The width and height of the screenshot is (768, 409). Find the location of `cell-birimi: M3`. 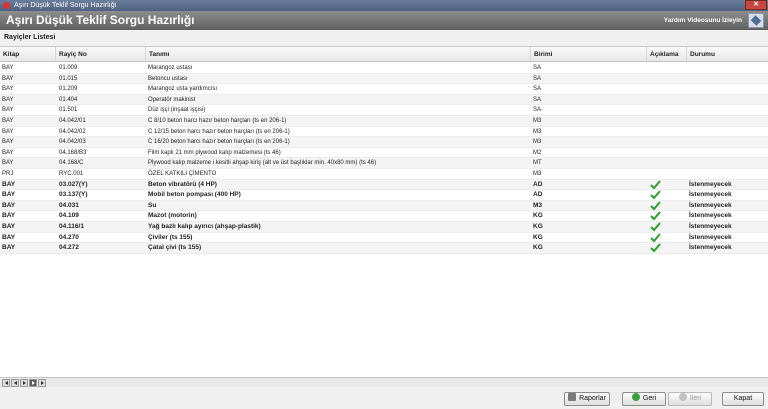

cell-birimi: M3 is located at coordinates (537, 142).